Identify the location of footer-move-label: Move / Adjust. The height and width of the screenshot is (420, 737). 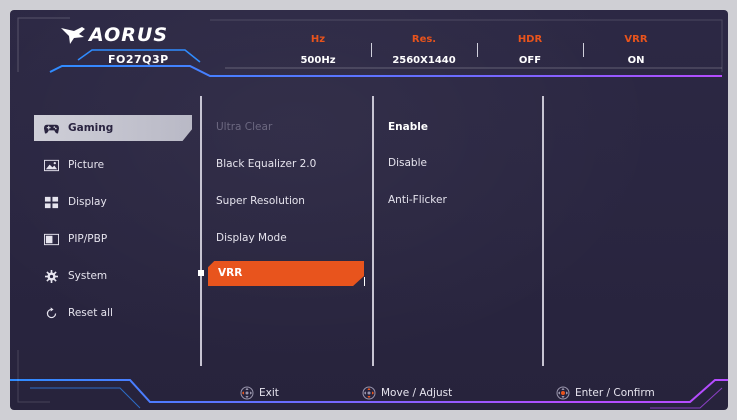
(417, 393).